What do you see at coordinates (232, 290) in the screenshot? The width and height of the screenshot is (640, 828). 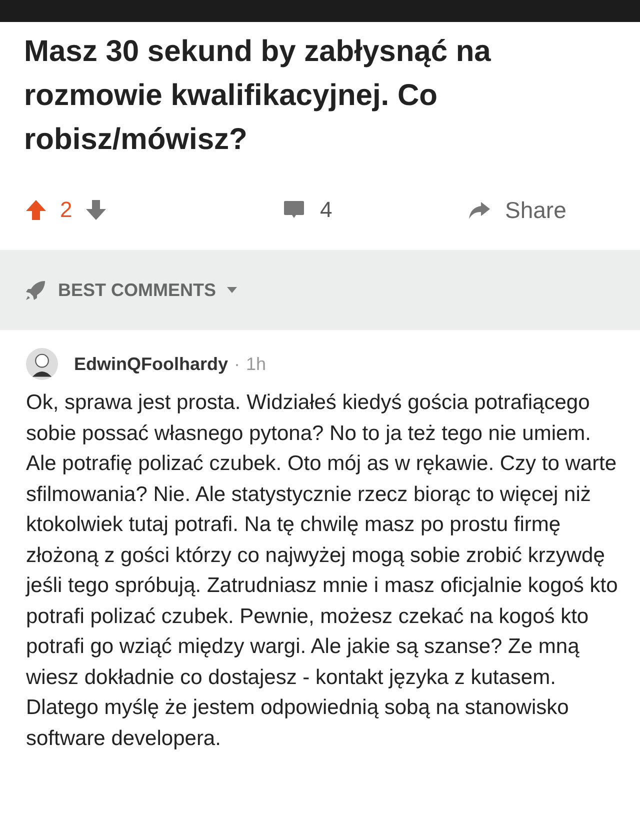 I see `caret-icon` at bounding box center [232, 290].